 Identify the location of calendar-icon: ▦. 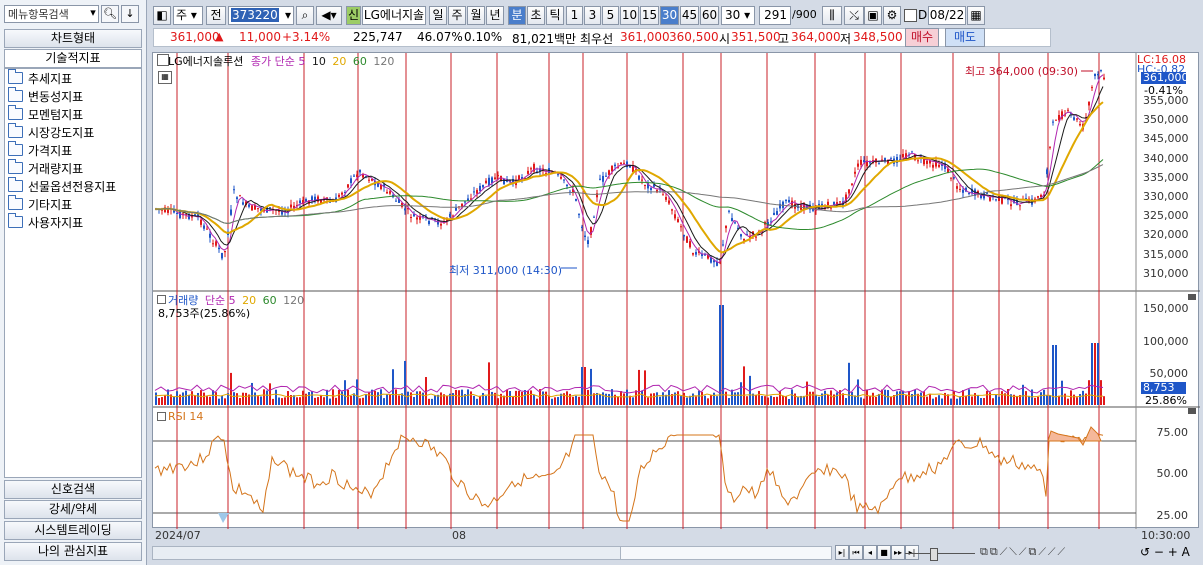
(976, 15).